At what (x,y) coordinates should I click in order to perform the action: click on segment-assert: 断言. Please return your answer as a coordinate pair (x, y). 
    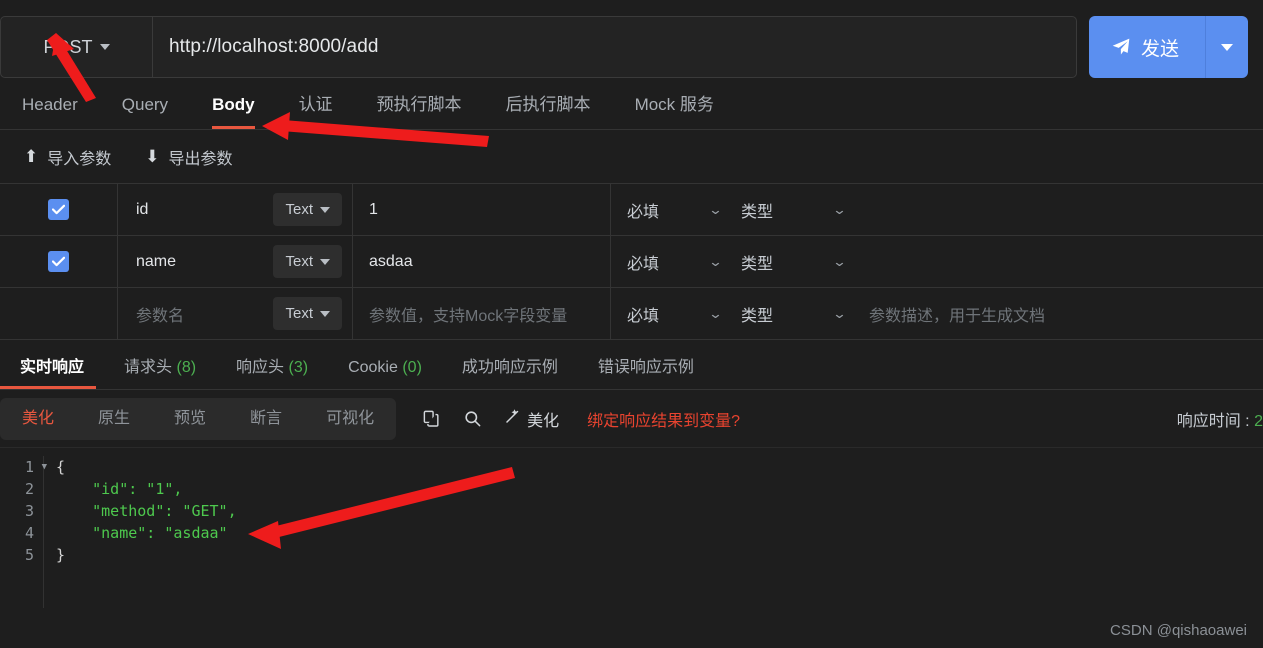
    Looking at the image, I should click on (266, 419).